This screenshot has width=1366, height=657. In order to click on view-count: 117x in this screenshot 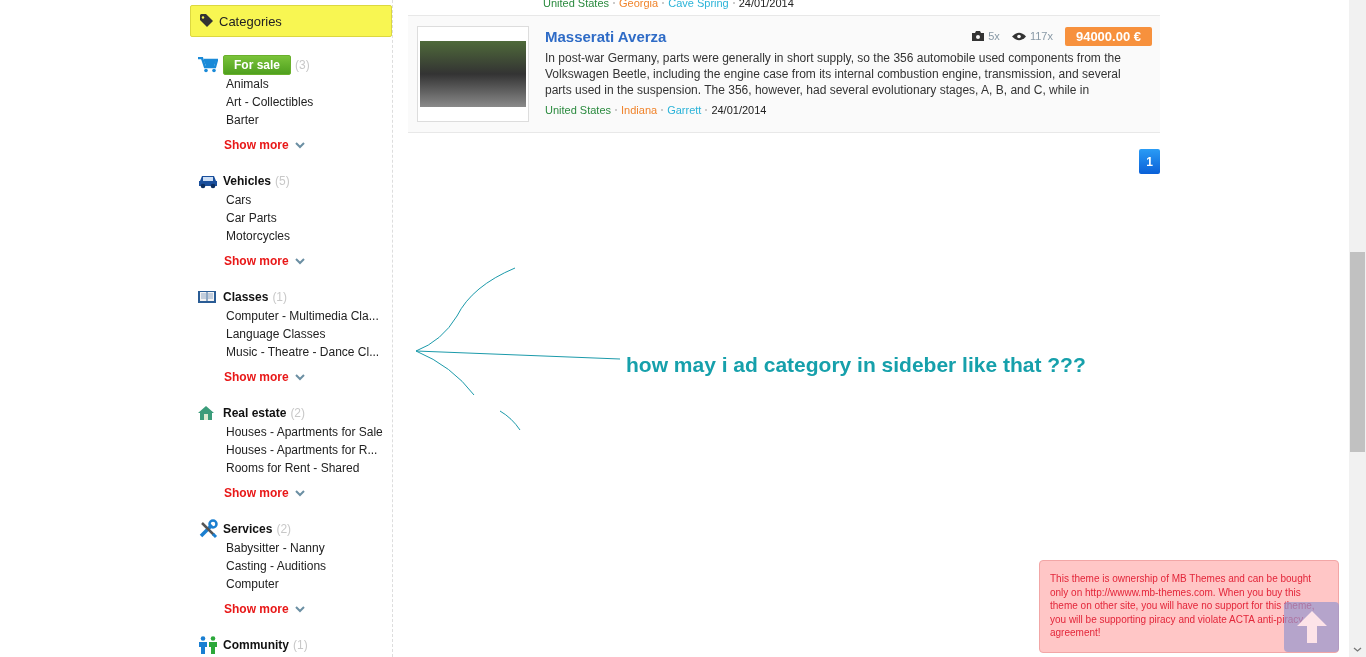, I will do `click(1041, 36)`.